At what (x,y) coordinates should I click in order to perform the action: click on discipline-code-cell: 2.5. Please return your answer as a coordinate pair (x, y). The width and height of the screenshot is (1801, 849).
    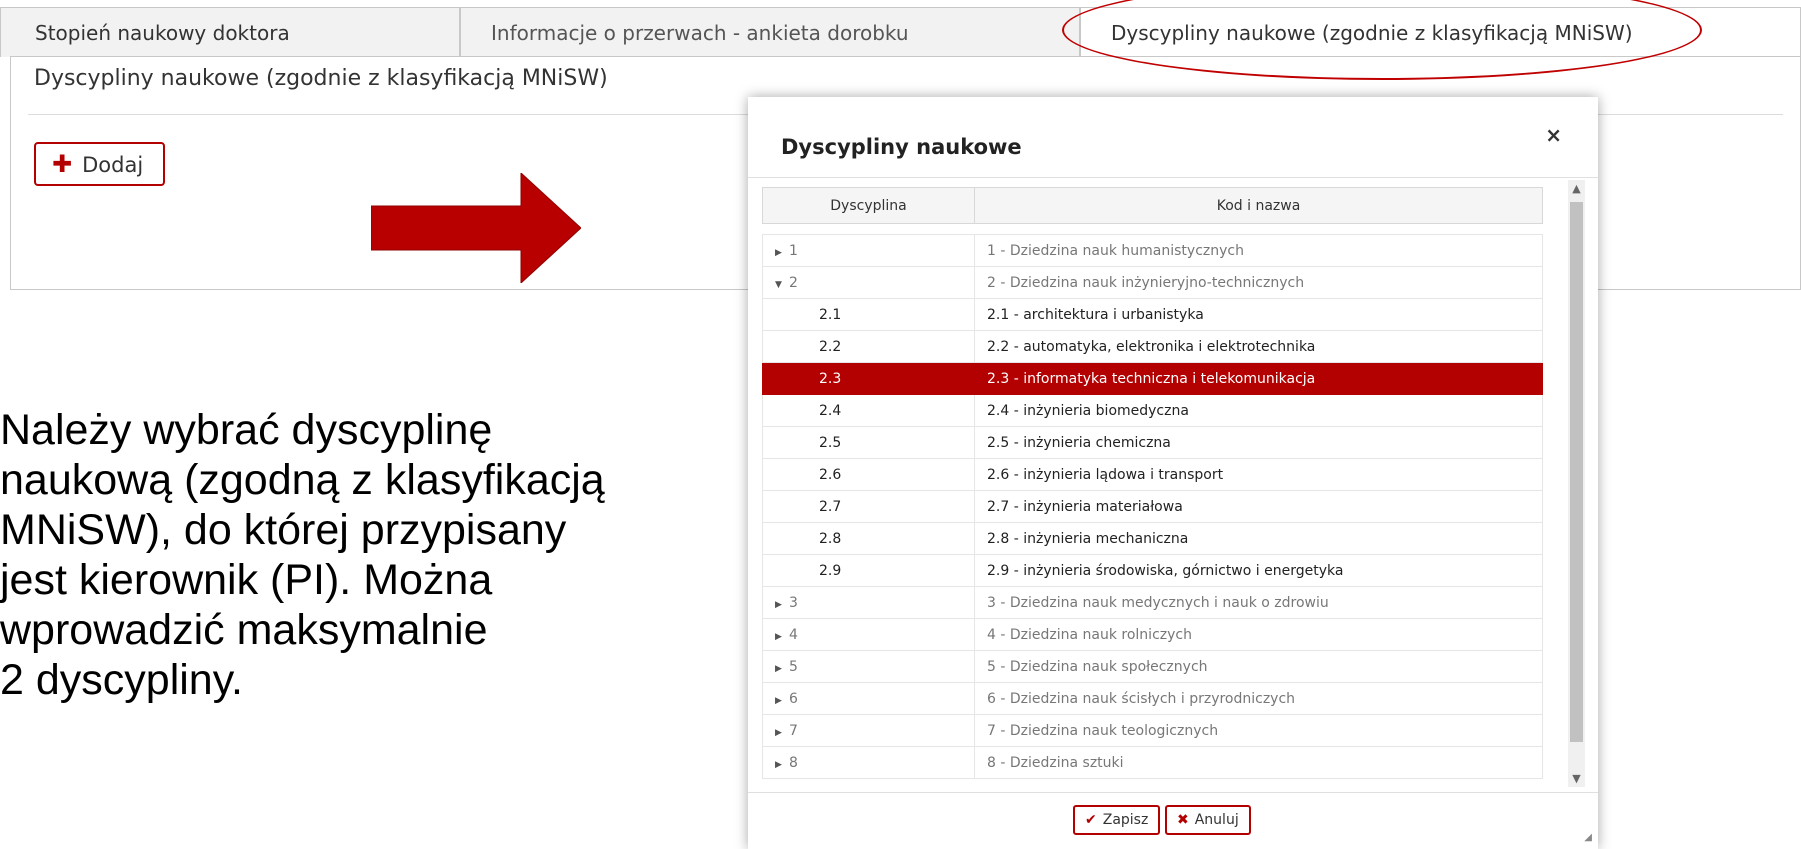
    Looking at the image, I should click on (868, 442).